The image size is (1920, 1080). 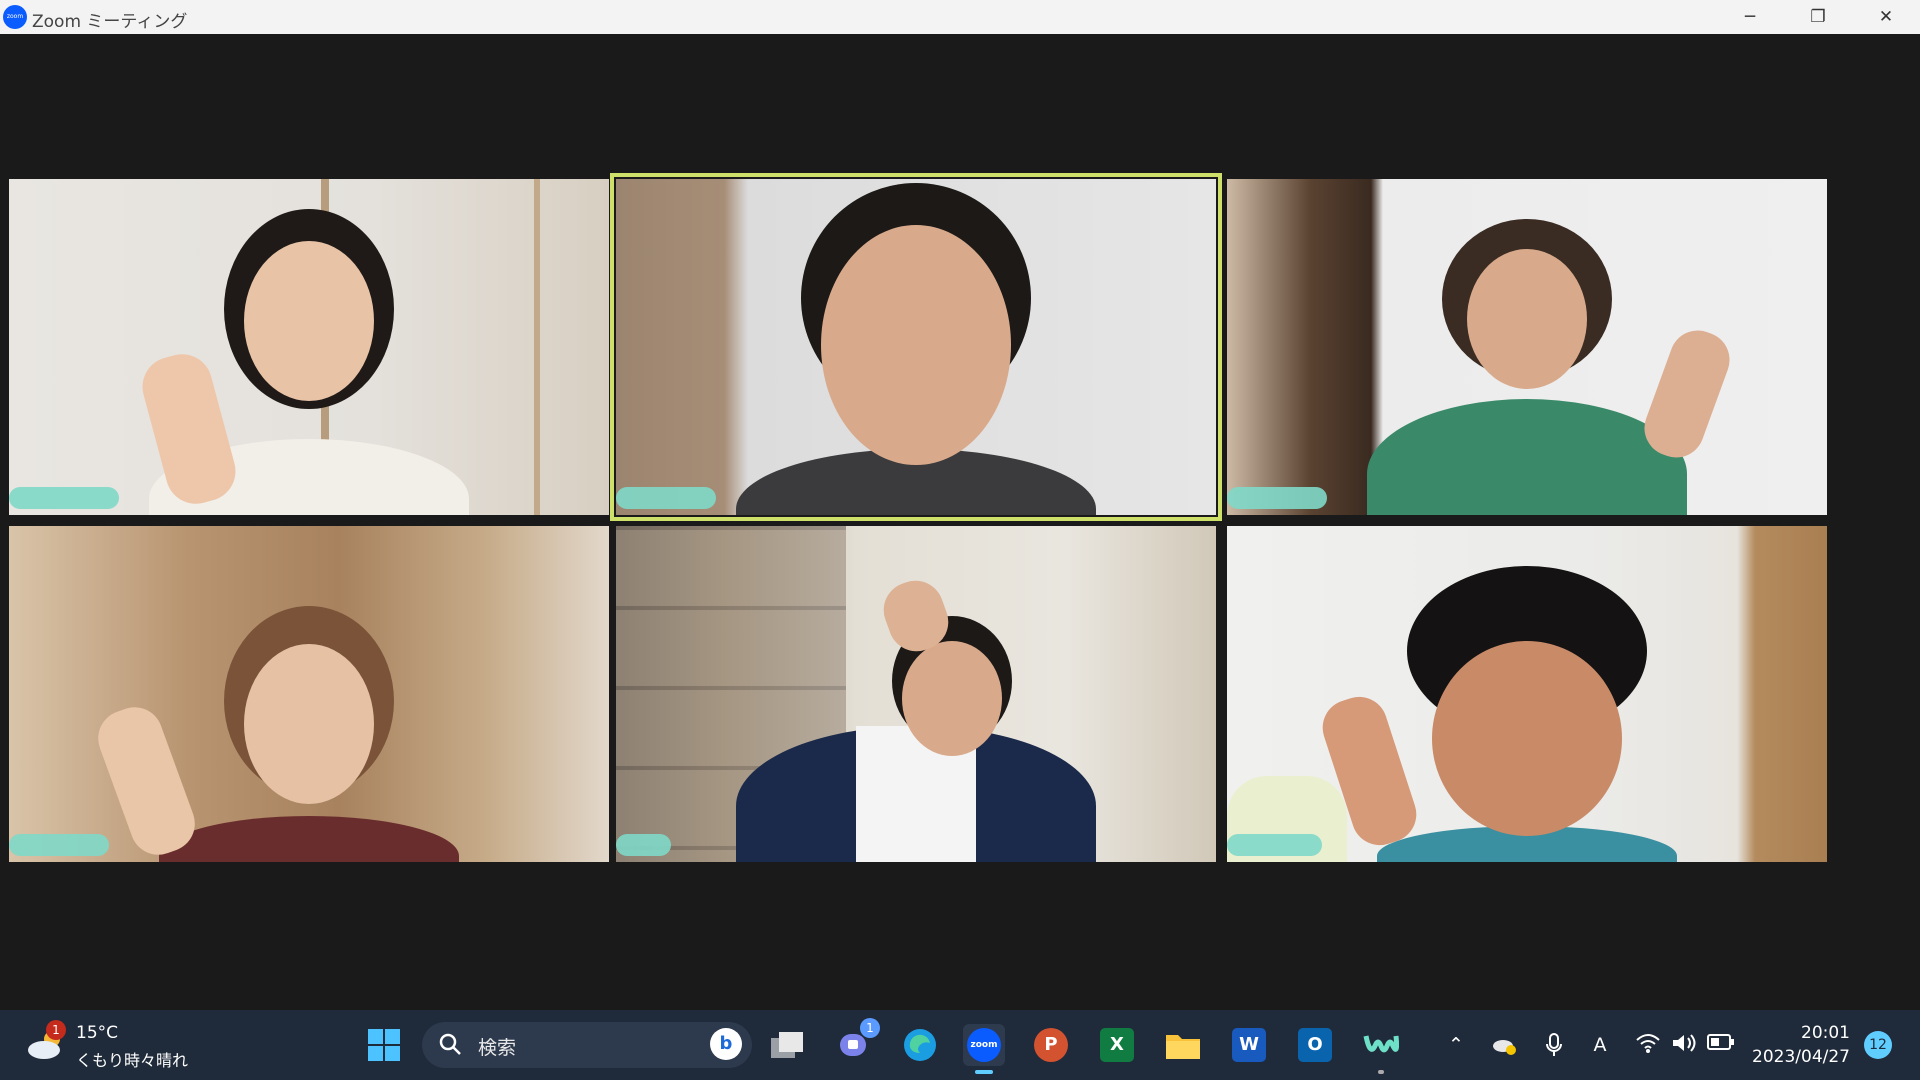 What do you see at coordinates (1648, 1045) in the screenshot?
I see `wifi-icon` at bounding box center [1648, 1045].